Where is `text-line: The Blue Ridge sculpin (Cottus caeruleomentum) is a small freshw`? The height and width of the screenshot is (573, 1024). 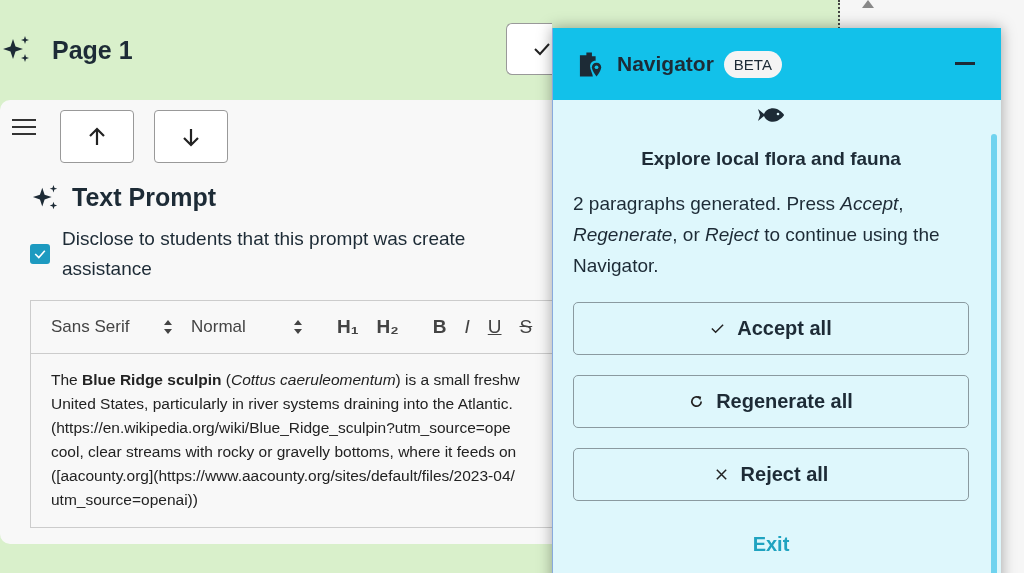
text-line: The Blue Ridge sculpin (Cottus caeruleomentum) is a small freshw is located at coordinates (285, 380).